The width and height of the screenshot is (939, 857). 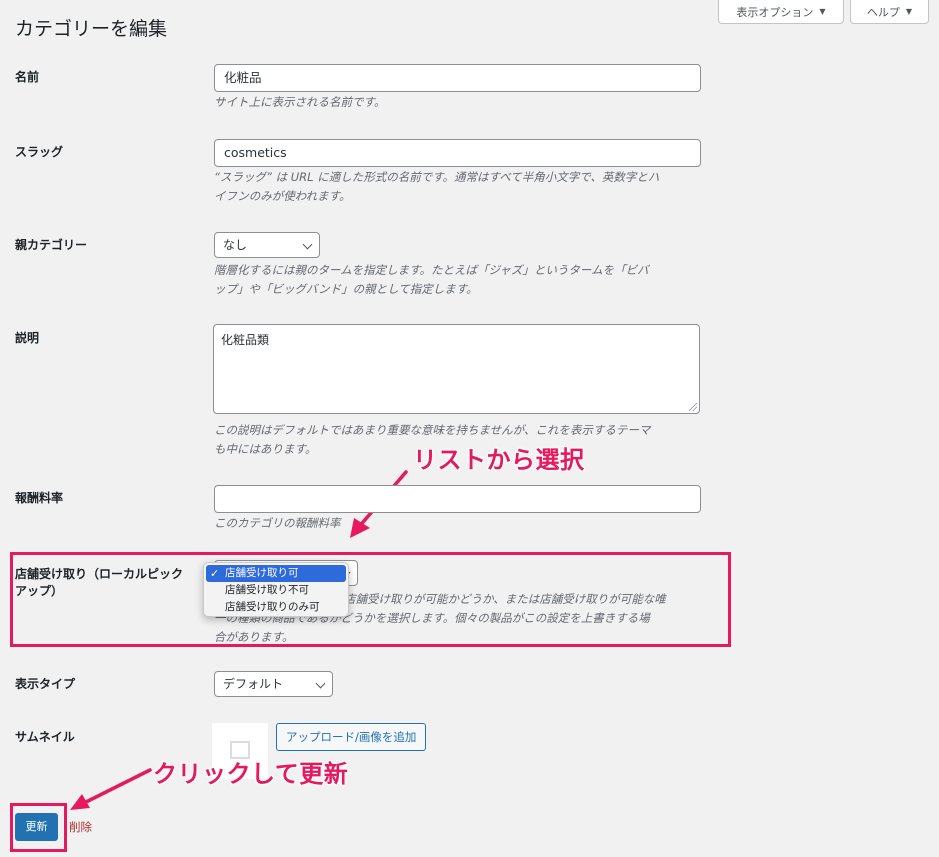 What do you see at coordinates (111, 789) in the screenshot?
I see `annotation-arrow-icon` at bounding box center [111, 789].